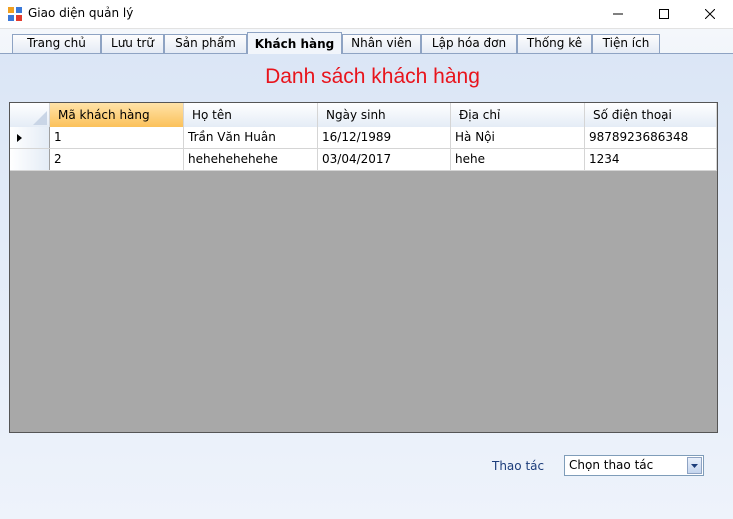 This screenshot has height=519, width=733. Describe the element at coordinates (381, 43) in the screenshot. I see `tab-nhan-vien: Nhân viên` at that location.